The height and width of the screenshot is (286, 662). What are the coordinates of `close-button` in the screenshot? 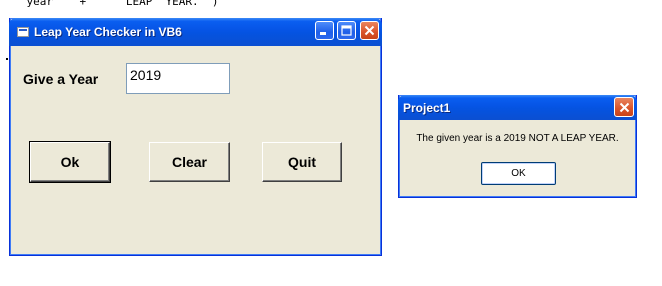 It's located at (369, 30).